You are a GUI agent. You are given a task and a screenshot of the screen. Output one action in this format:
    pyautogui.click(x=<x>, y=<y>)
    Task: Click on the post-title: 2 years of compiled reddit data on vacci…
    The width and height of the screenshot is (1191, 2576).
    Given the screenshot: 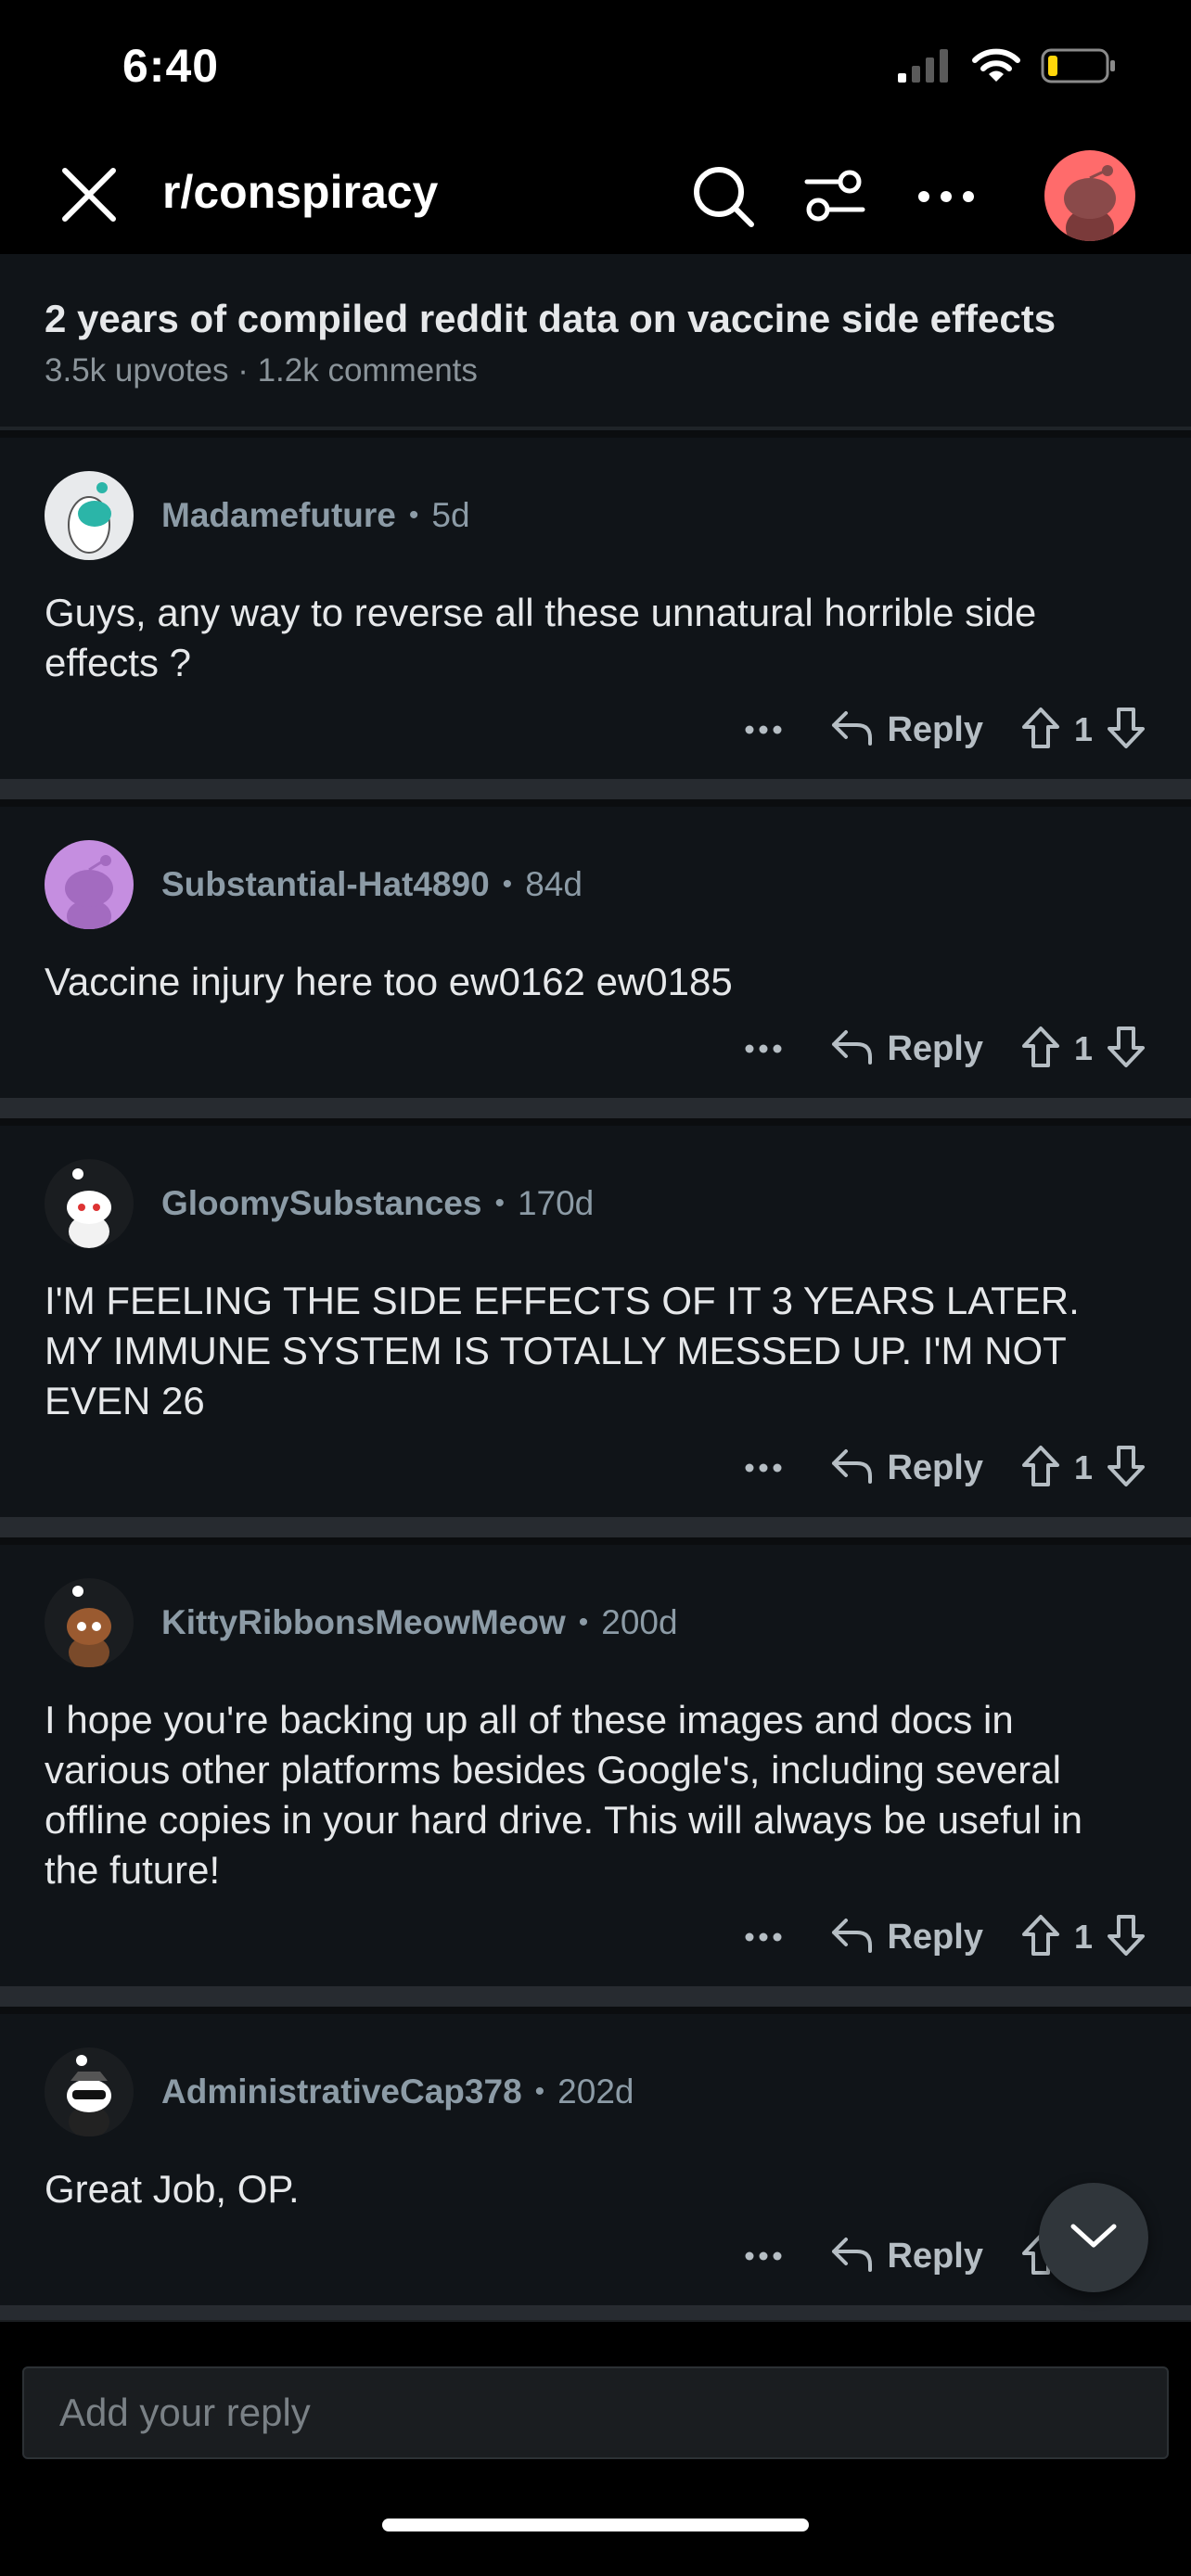 What is the action you would take?
    pyautogui.click(x=595, y=319)
    